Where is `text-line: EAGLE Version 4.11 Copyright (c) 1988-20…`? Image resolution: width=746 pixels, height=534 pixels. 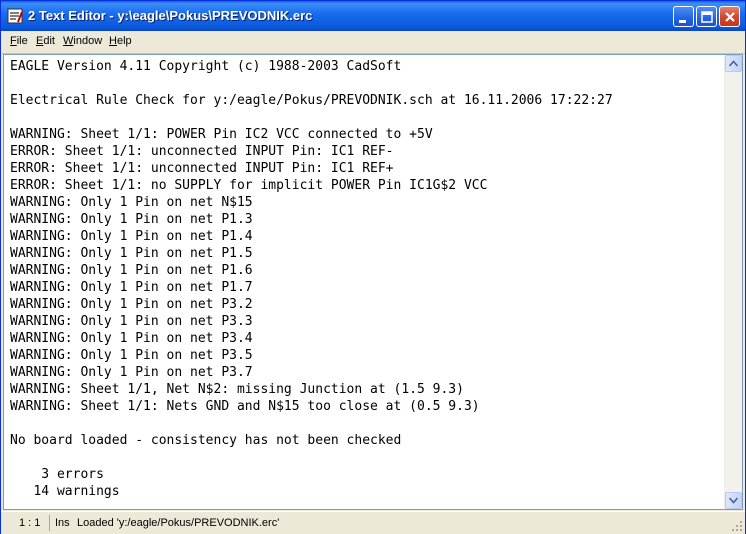
text-line: EAGLE Version 4.11 Copyright (c) 1988-20… is located at coordinates (206, 66).